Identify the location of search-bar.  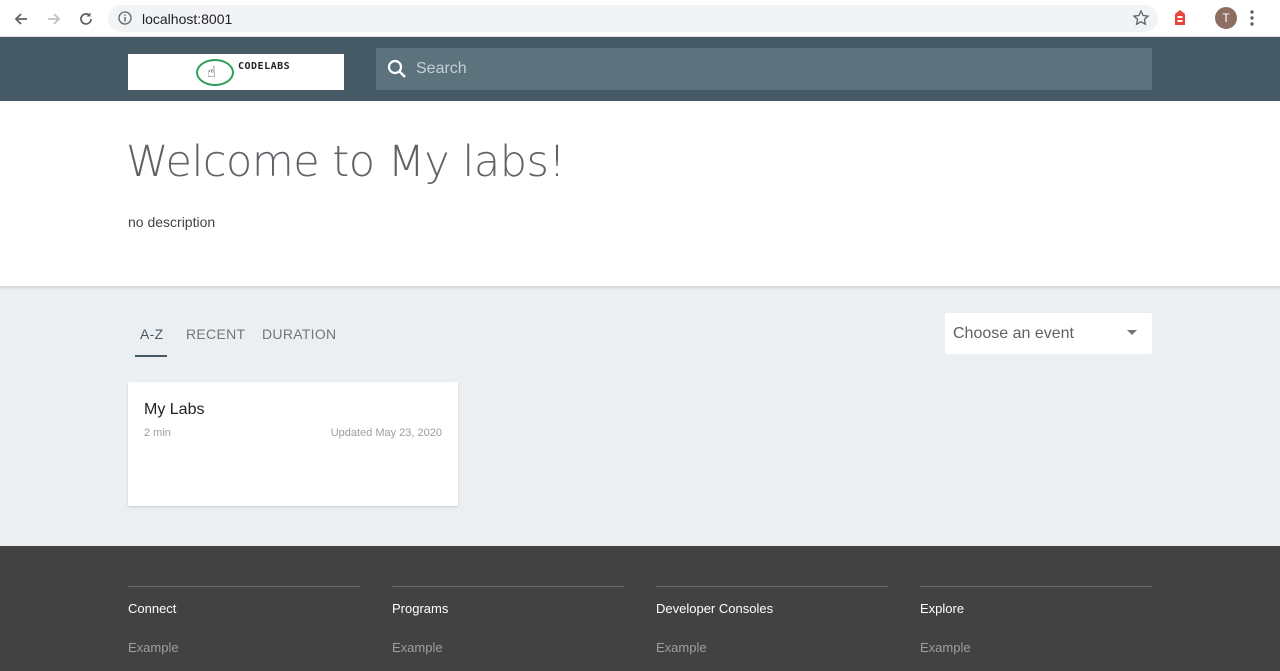
(764, 69).